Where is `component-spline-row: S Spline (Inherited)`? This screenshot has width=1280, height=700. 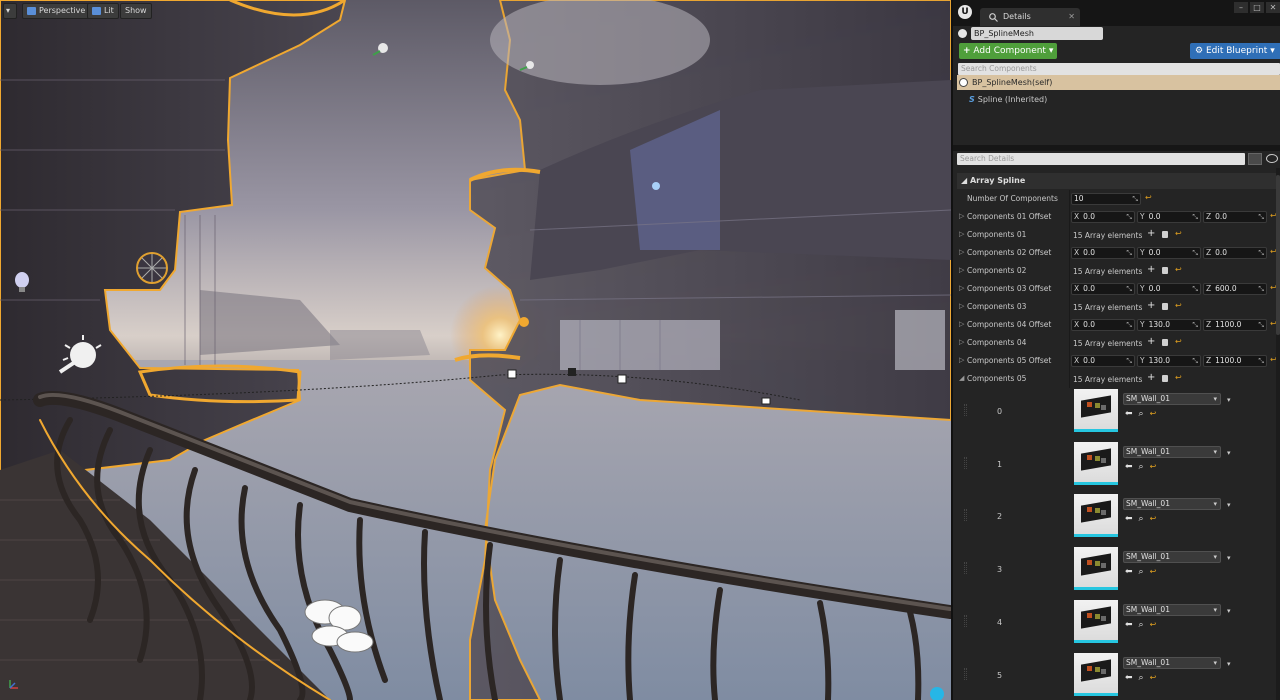
component-spline-row: S Spline (Inherited) is located at coordinates (1008, 100).